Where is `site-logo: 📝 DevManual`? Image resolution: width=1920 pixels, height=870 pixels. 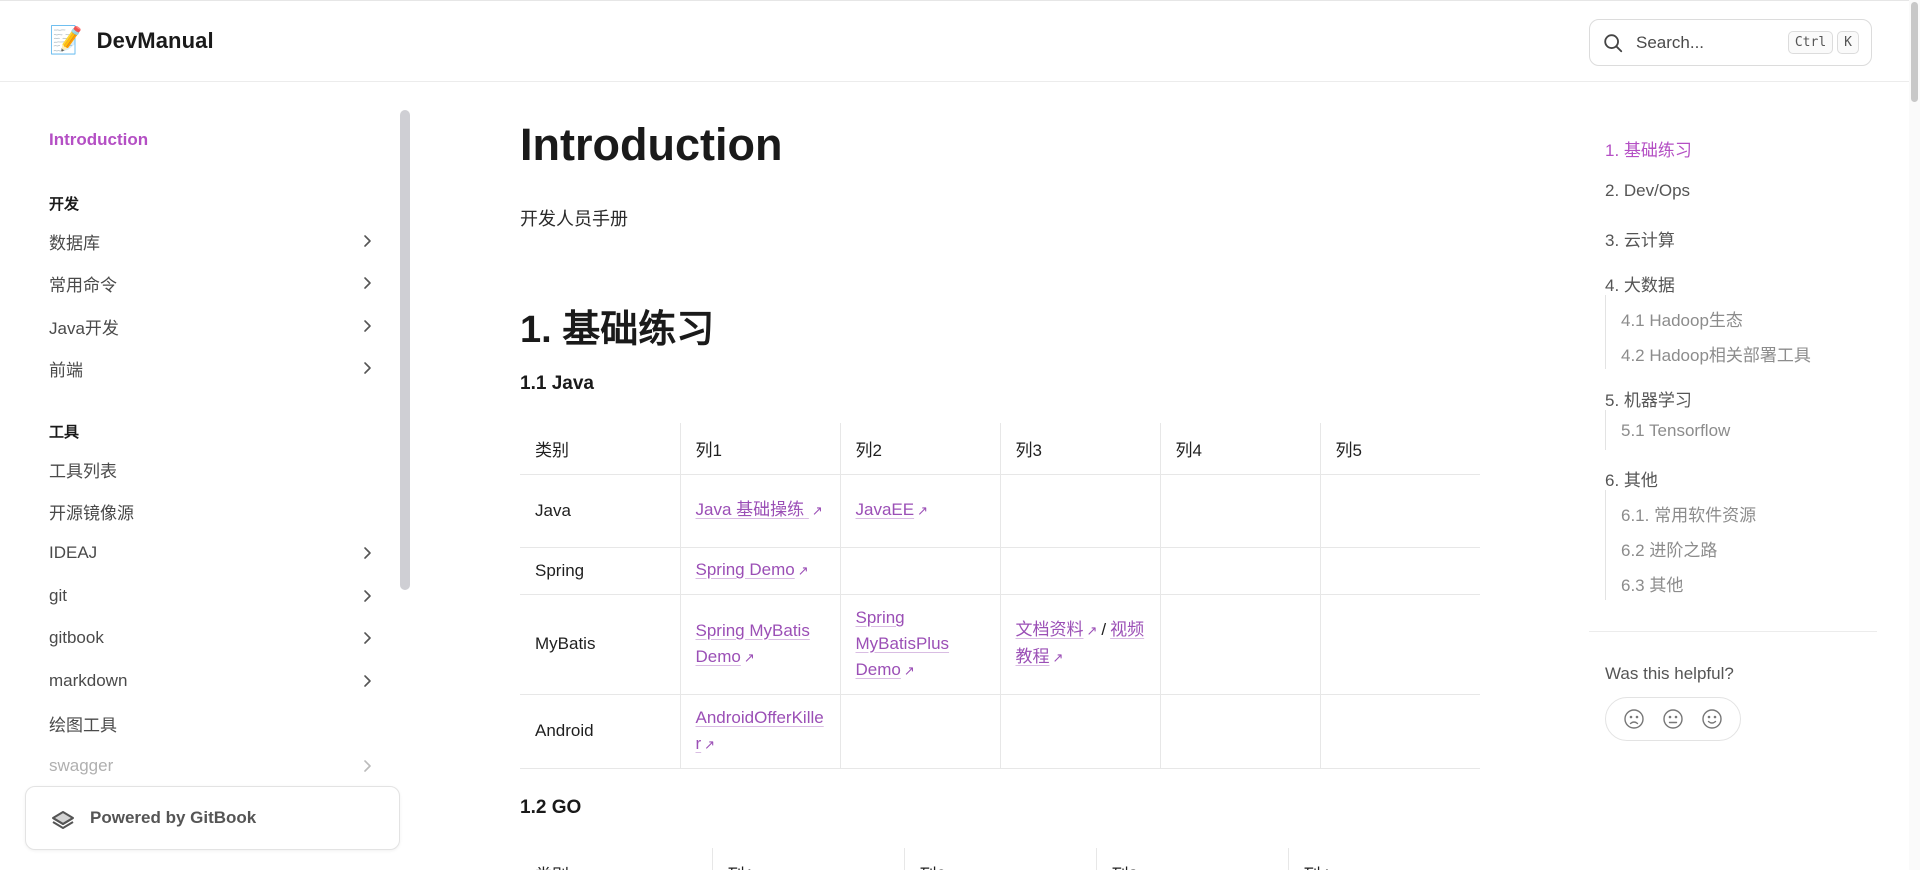 site-logo: 📝 DevManual is located at coordinates (131, 41).